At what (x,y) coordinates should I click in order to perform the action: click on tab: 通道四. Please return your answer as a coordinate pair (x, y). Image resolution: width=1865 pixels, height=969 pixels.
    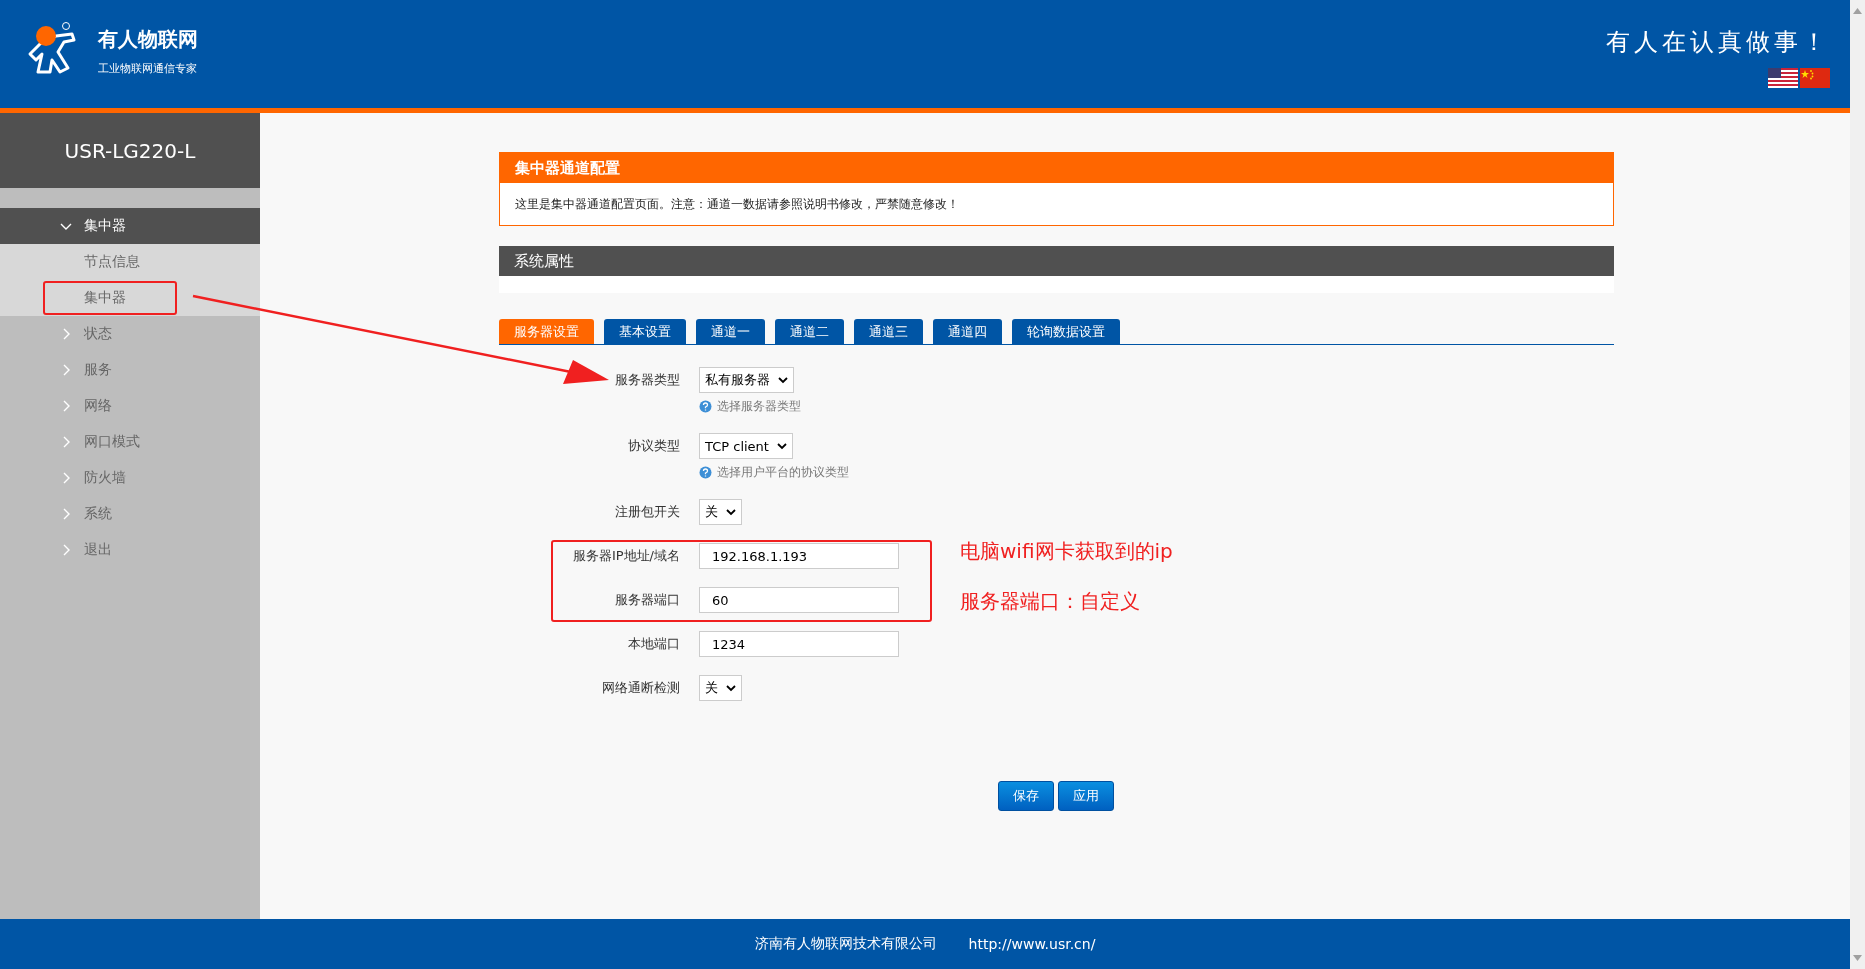
    Looking at the image, I should click on (967, 331).